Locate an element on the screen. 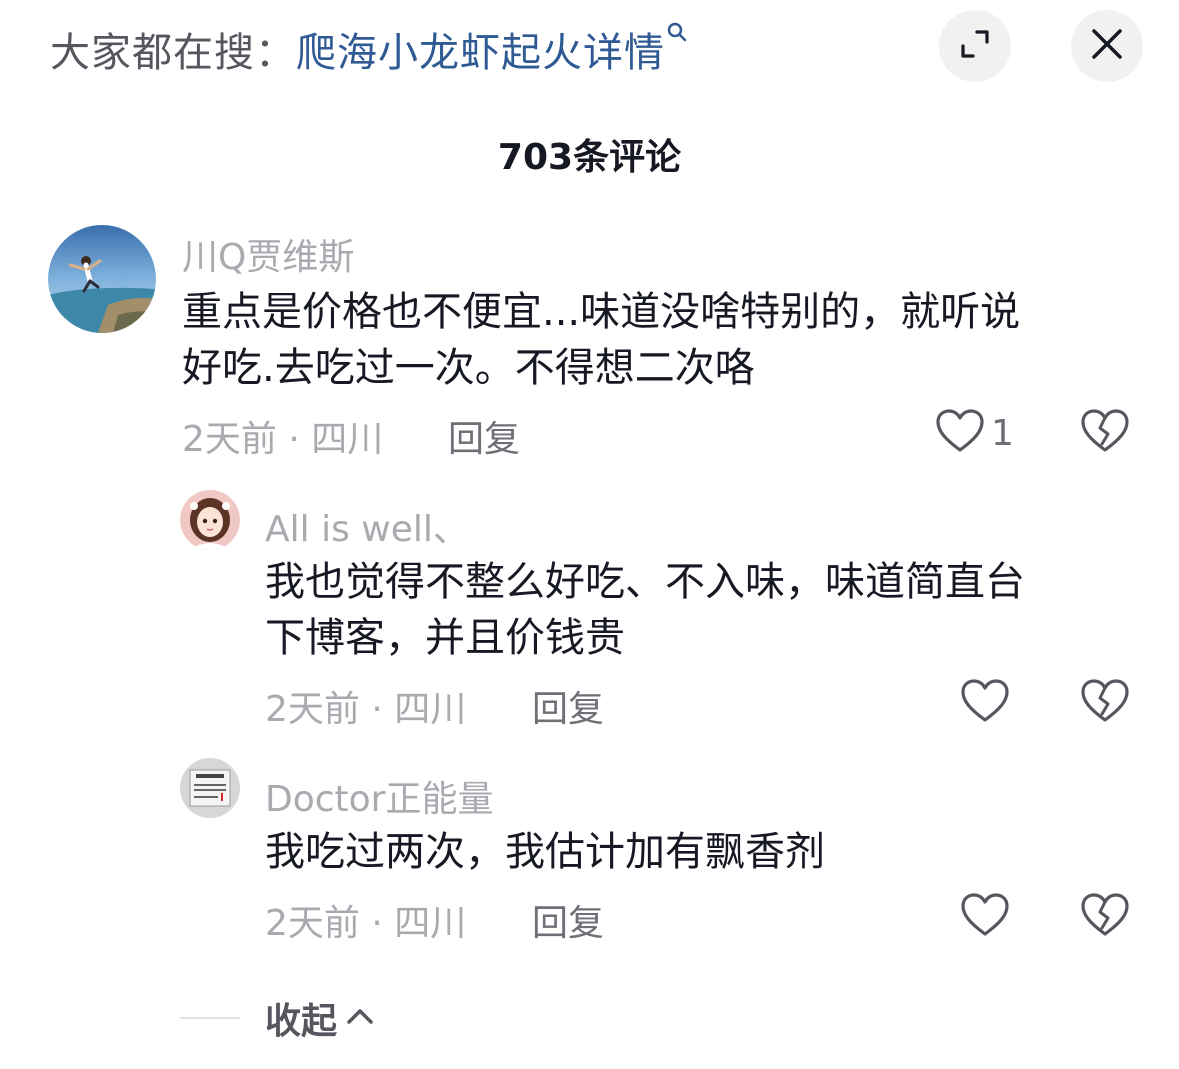 The height and width of the screenshot is (1069, 1179). close-button is located at coordinates (1107, 46).